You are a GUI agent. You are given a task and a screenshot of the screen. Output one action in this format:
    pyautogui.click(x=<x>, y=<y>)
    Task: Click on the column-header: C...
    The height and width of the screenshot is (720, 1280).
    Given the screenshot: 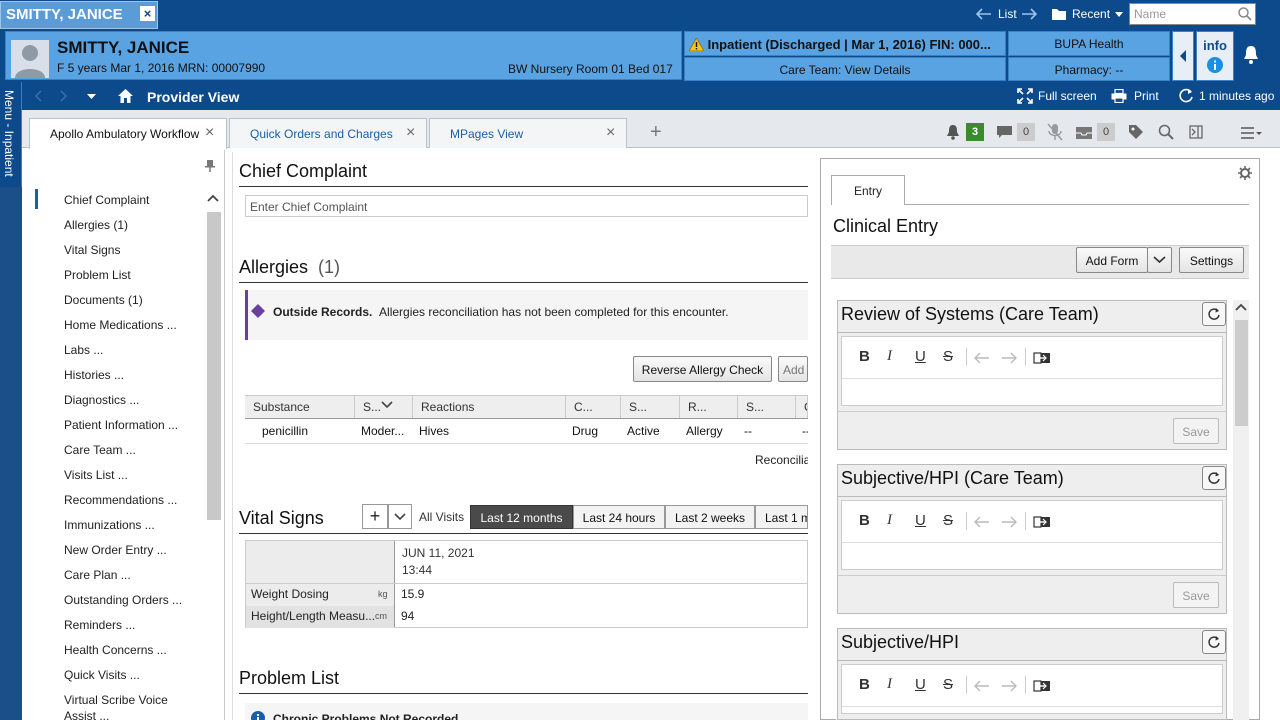 What is the action you would take?
    pyautogui.click(x=593, y=407)
    